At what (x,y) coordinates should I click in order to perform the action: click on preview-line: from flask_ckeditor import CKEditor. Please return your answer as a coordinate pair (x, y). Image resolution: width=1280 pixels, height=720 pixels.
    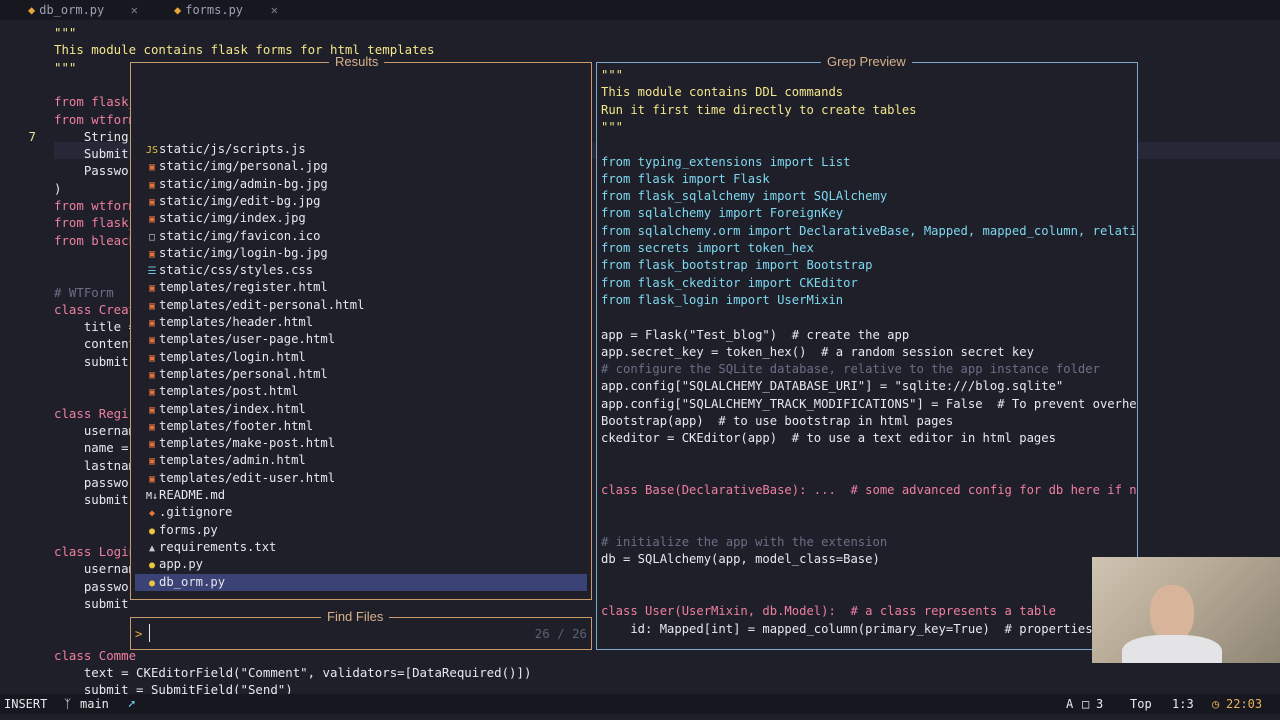
    Looking at the image, I should click on (729, 282).